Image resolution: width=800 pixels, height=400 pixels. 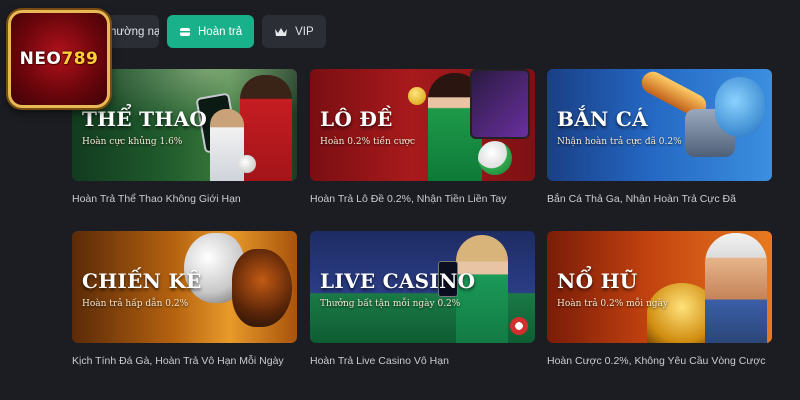 What do you see at coordinates (641, 199) in the screenshot?
I see `card-caption: Bắn Cá Thả Ga, Nhận Hoàn Trả Cực Đã` at bounding box center [641, 199].